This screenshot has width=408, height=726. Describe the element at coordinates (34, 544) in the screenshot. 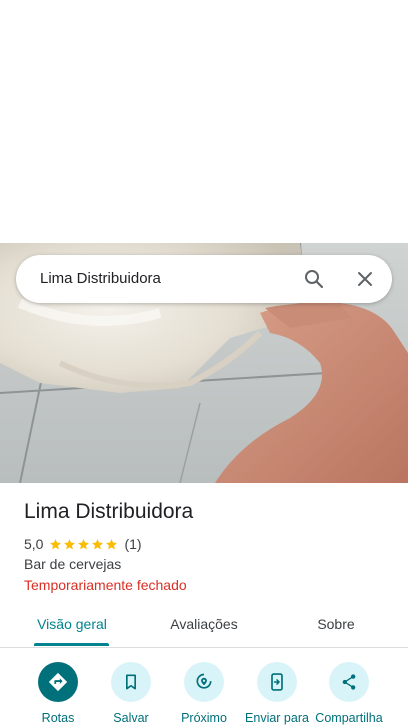

I see `rating-value: 5,0` at that location.